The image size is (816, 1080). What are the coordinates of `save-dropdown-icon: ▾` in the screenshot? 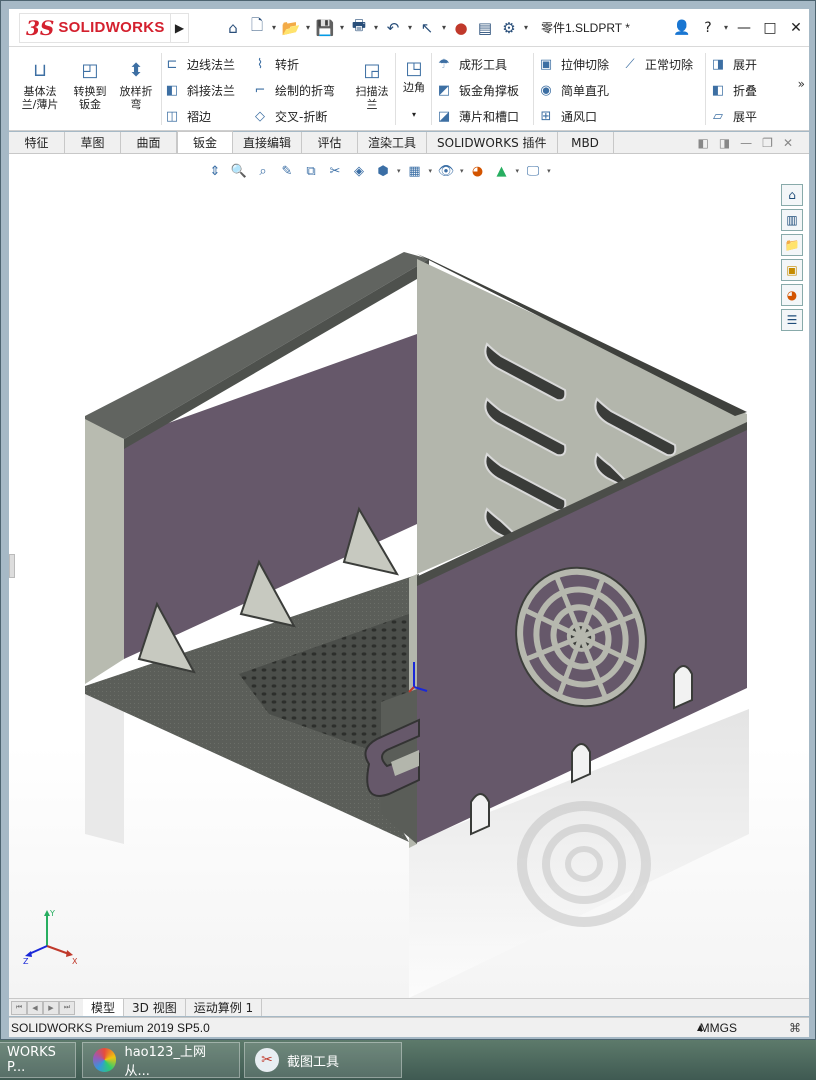 It's located at (342, 27).